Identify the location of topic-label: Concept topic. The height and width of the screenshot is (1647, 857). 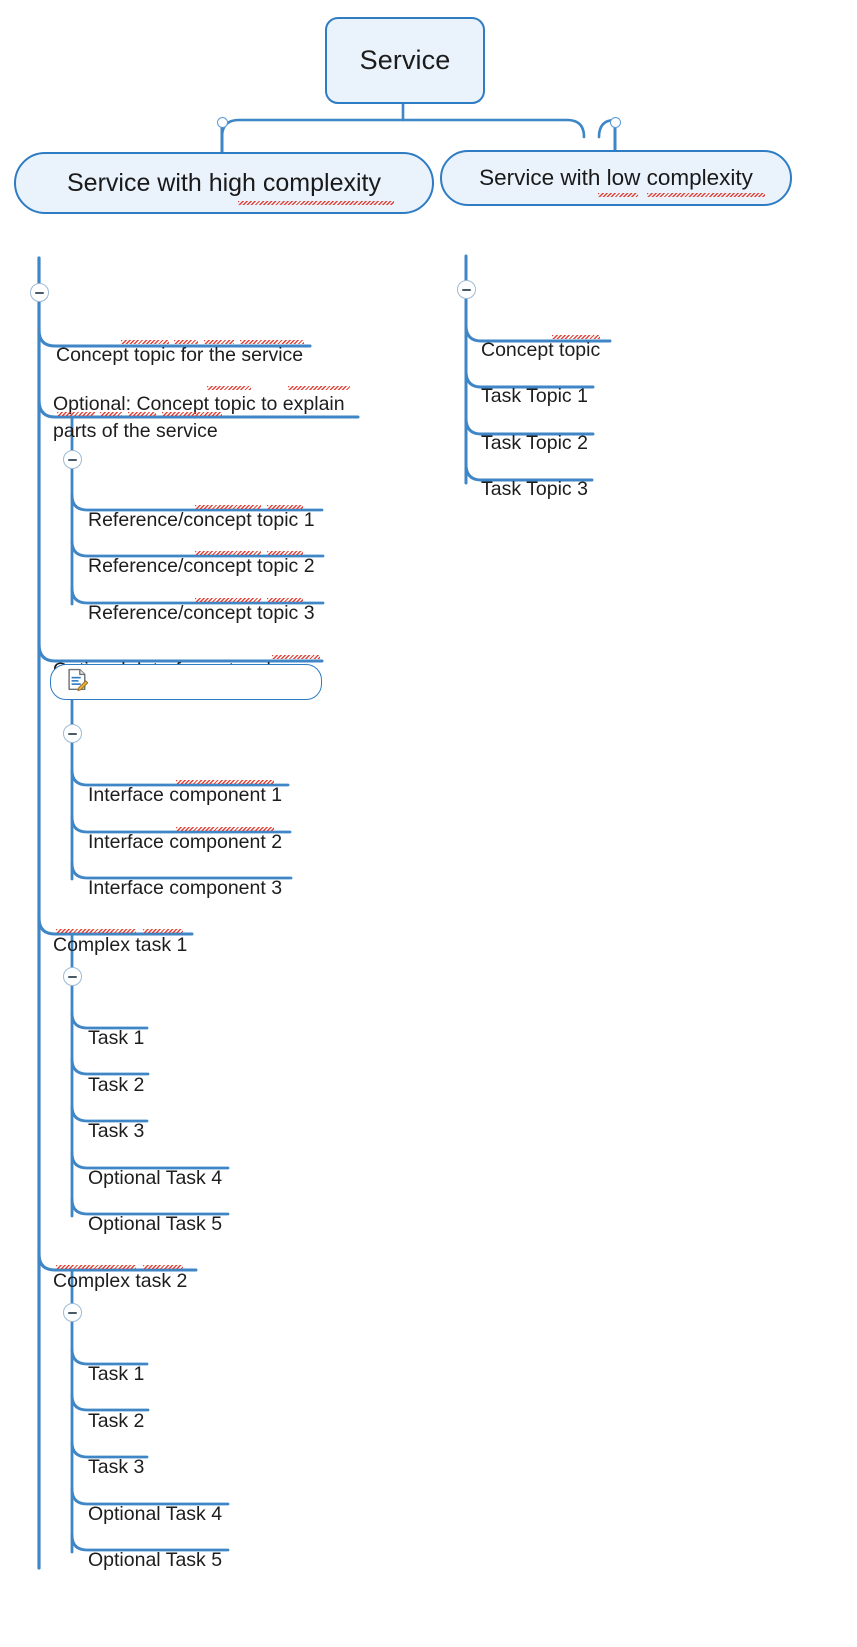
(541, 350).